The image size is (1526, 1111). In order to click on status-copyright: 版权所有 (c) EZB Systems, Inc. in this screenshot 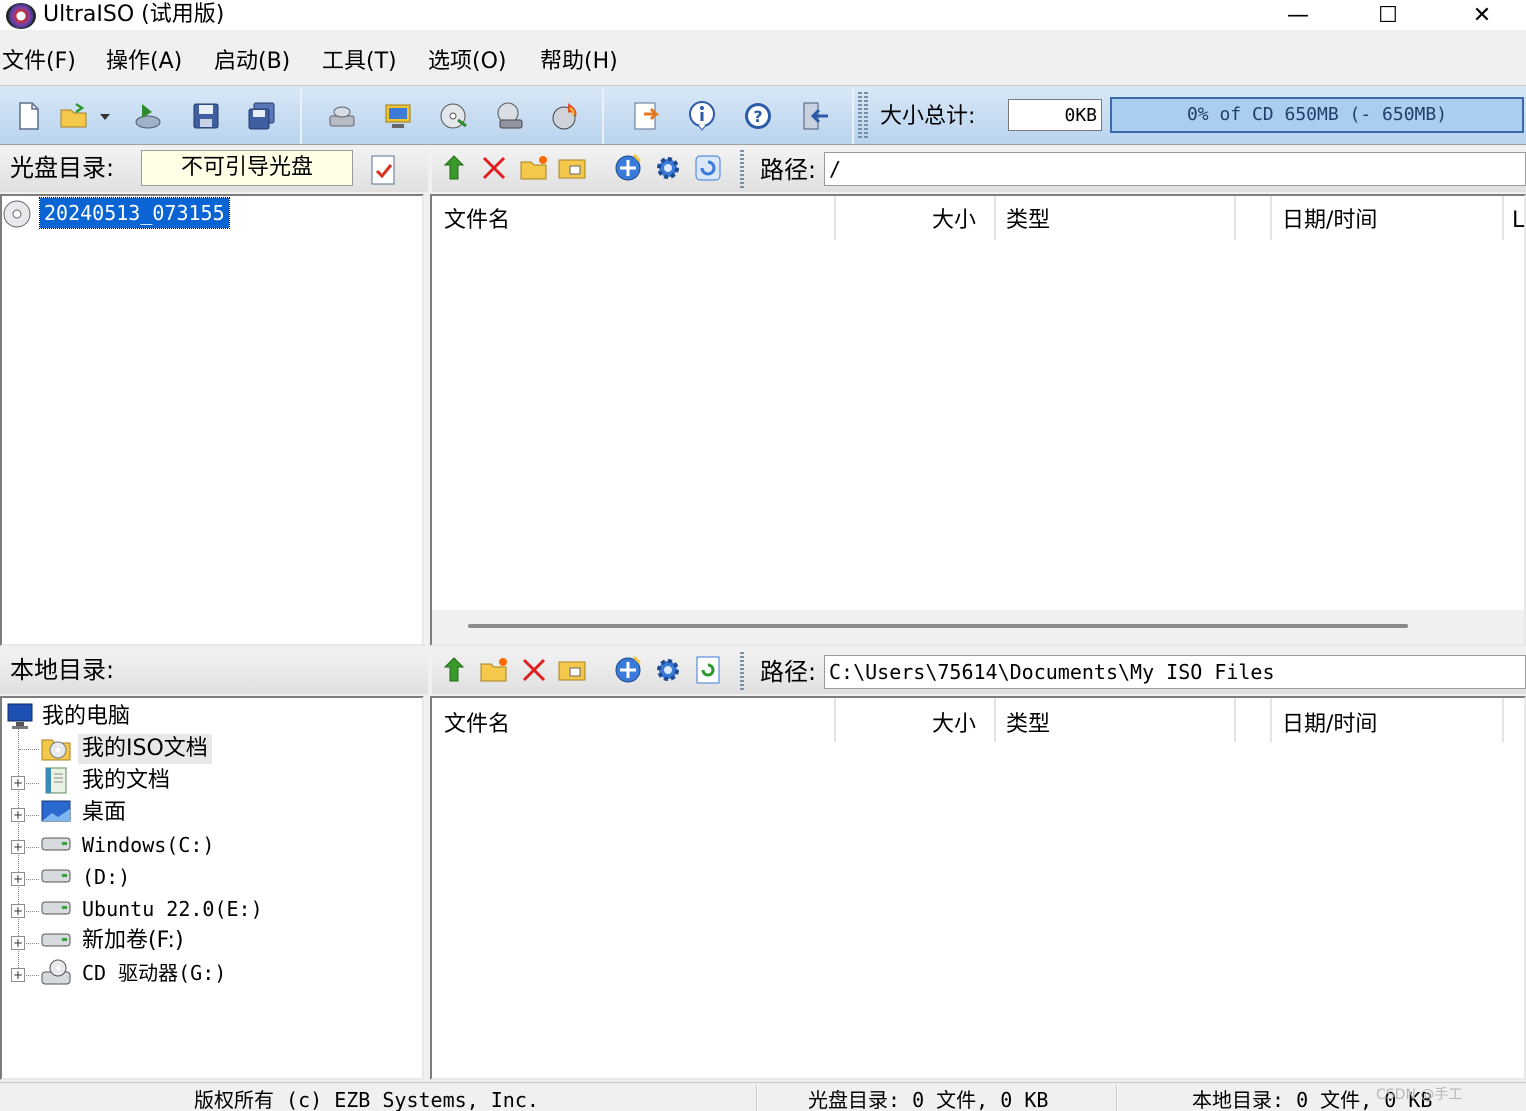, I will do `click(366, 1099)`.